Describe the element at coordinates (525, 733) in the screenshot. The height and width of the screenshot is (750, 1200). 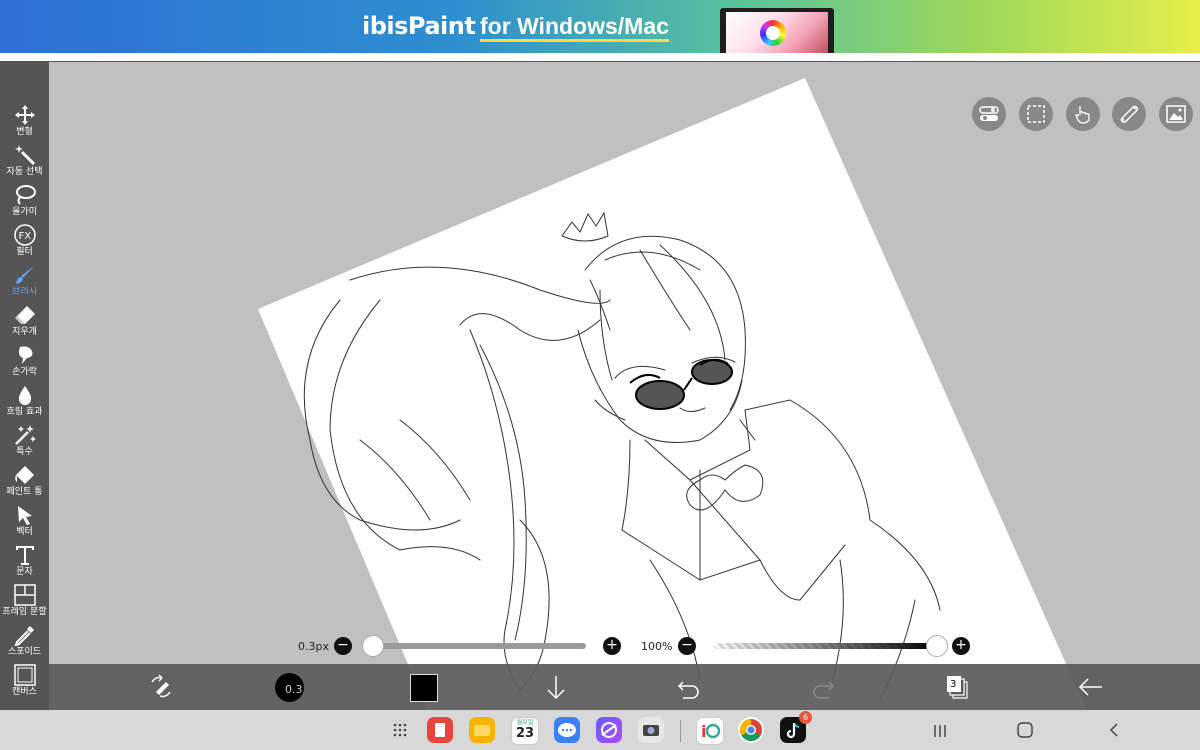
I see `calendar-day: 23` at that location.